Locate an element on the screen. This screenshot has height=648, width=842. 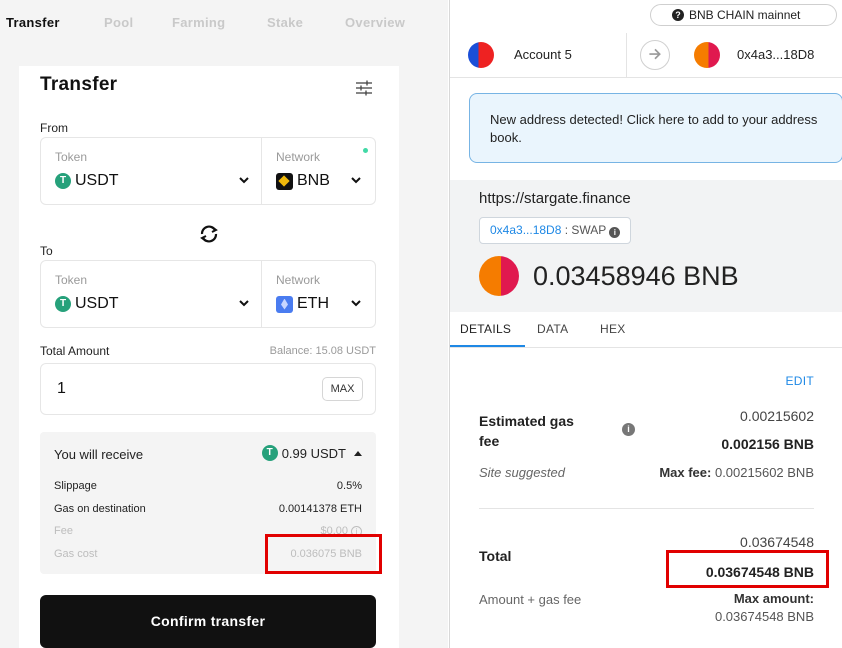
row-key: Fee is located at coordinates (63, 531).